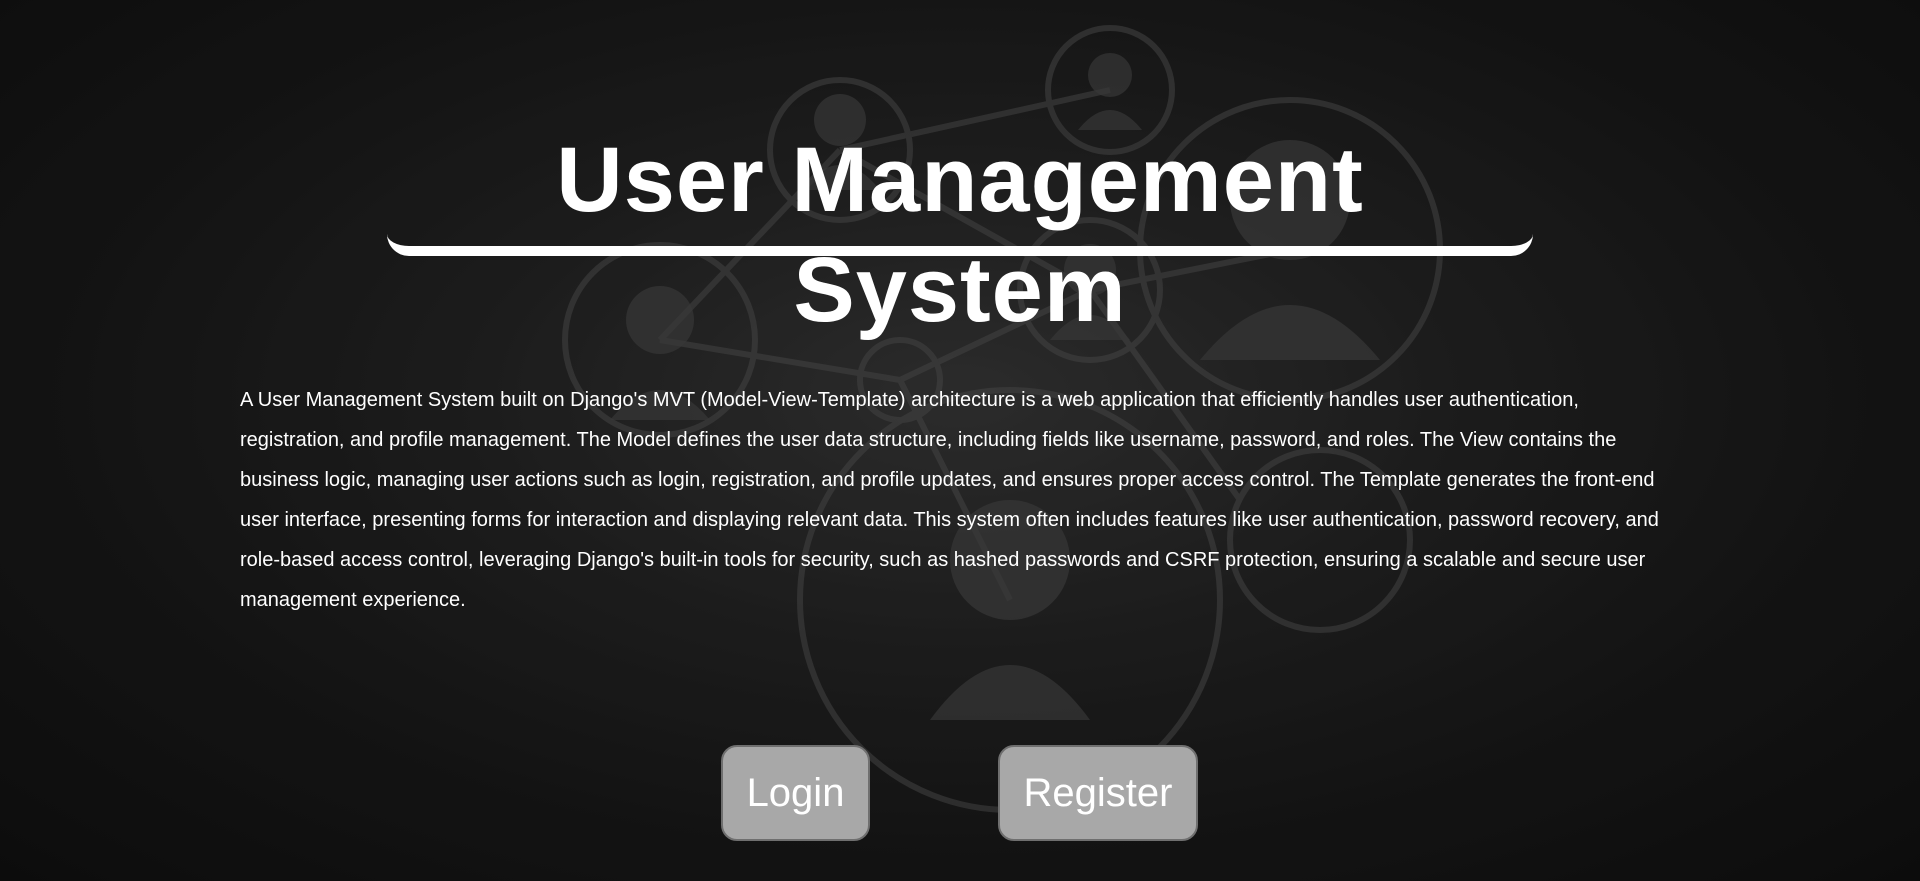  Describe the element at coordinates (960, 241) in the screenshot. I see `title-underline` at that location.